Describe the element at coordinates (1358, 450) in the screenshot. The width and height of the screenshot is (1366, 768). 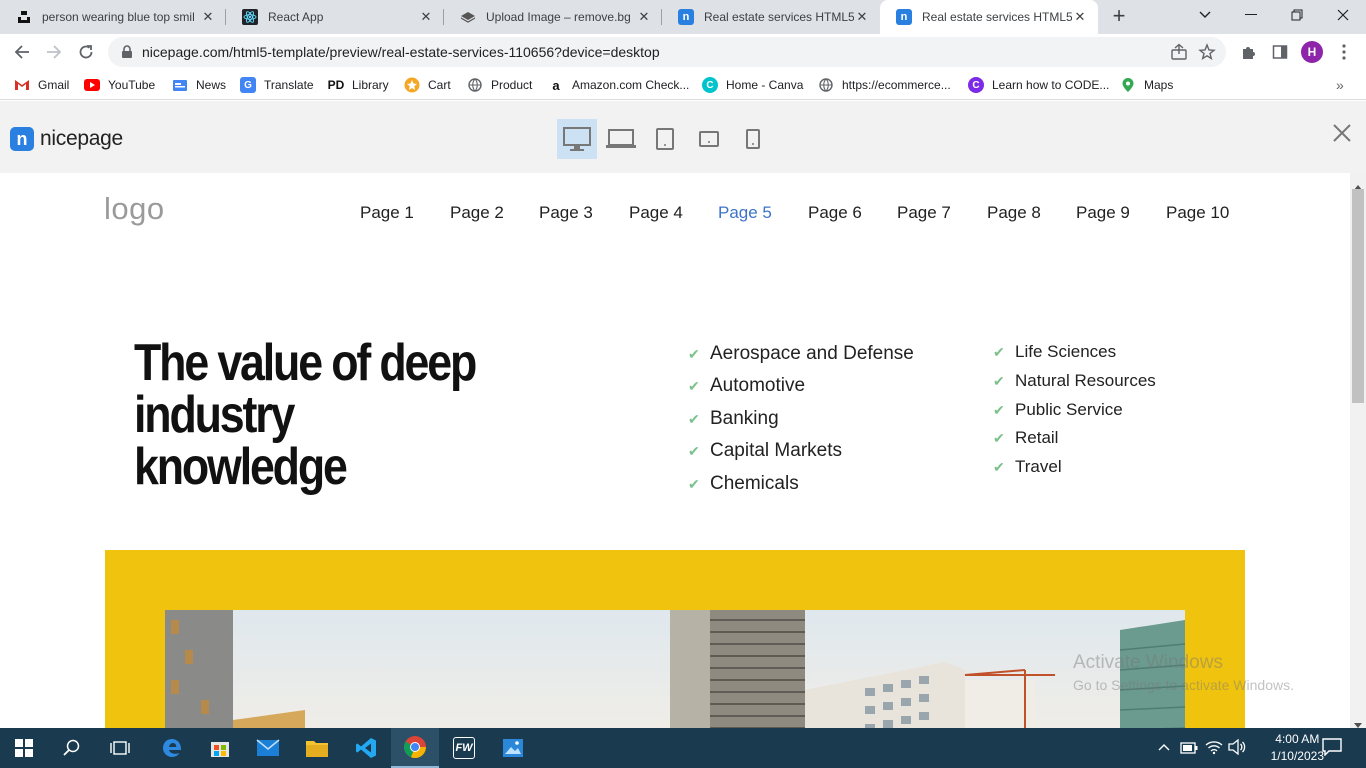
I see `page-scrollbar` at that location.